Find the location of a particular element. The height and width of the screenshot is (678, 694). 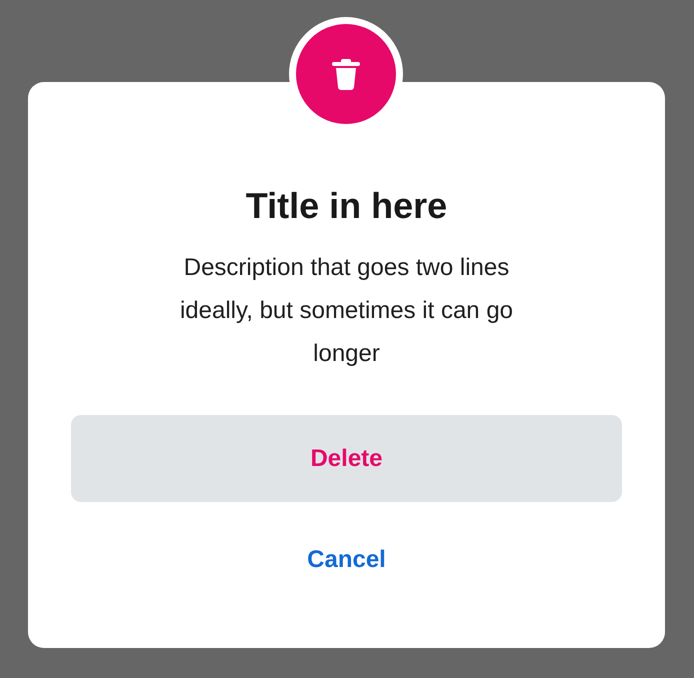

dialog-description: Description that goes two lines ideally, but sometimes it can go longer is located at coordinates (346, 311).